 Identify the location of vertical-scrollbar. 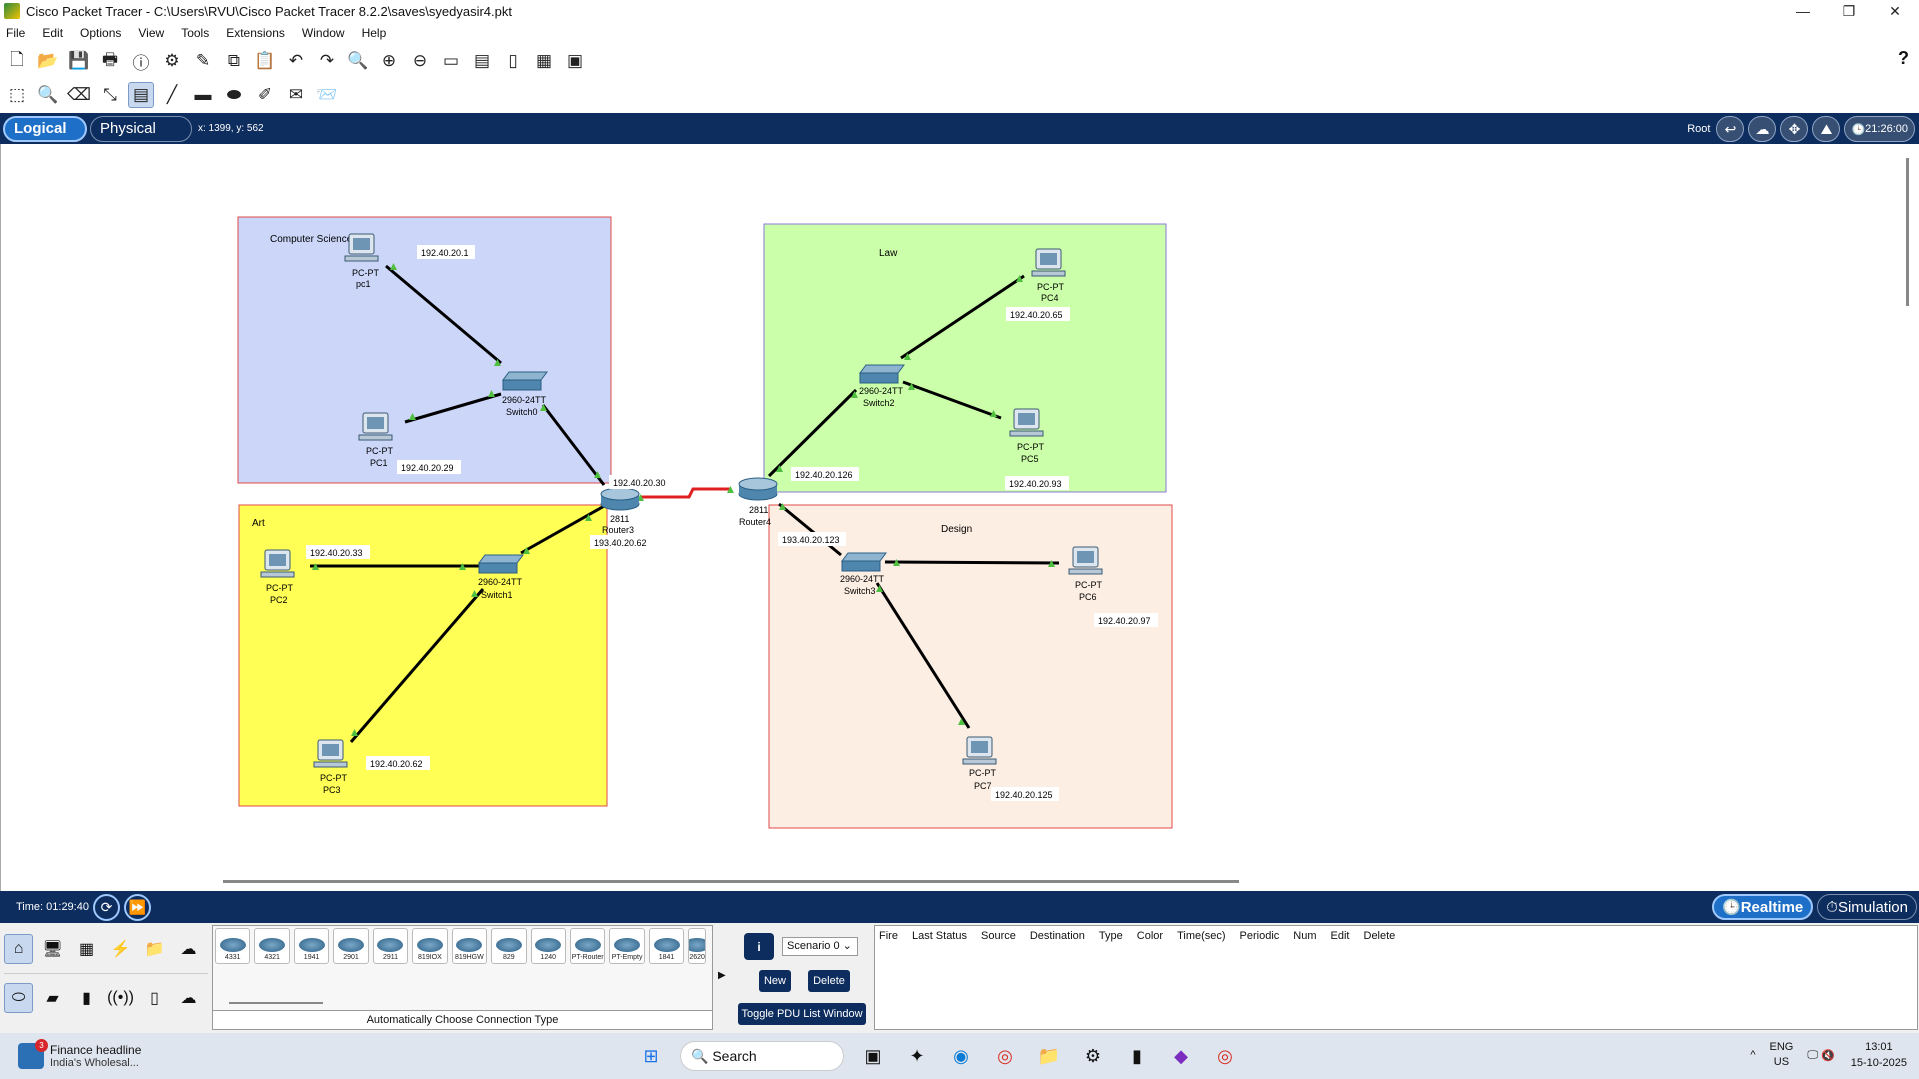
(1907, 232).